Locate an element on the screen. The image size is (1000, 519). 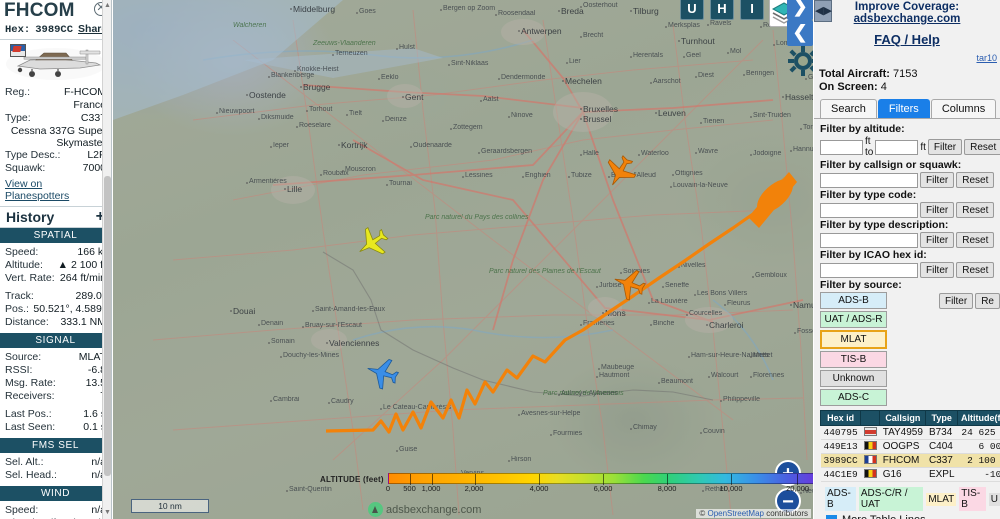
table-row-selected: 3989CC FHCOM C337 2 100 ▲ is located at coordinates (910, 460).